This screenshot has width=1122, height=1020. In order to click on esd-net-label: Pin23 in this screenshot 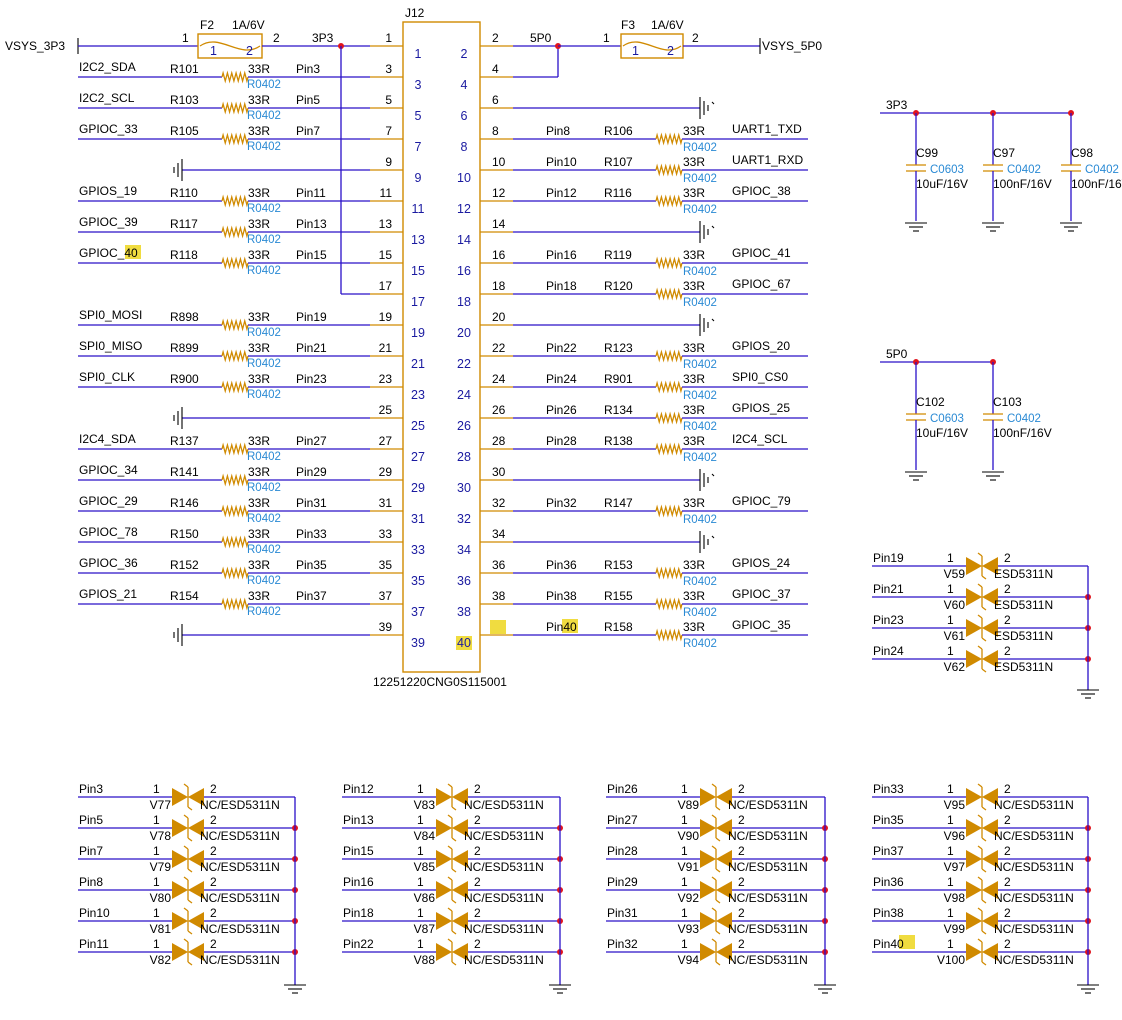, I will do `click(888, 620)`.